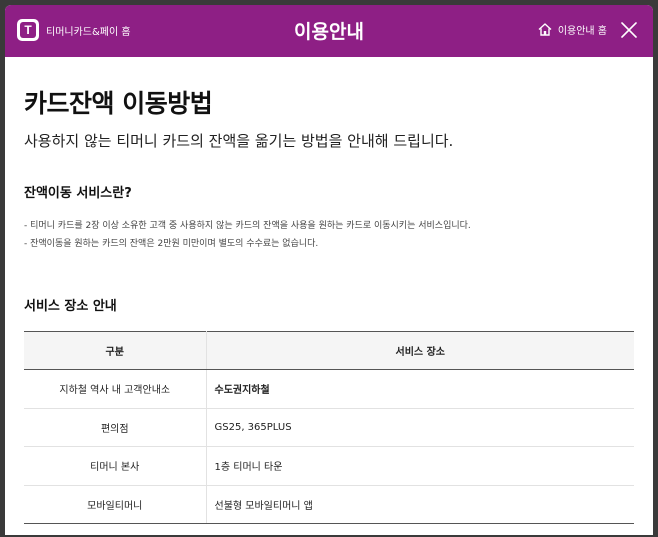  Describe the element at coordinates (115, 350) in the screenshot. I see `column-header-category: 구분` at that location.